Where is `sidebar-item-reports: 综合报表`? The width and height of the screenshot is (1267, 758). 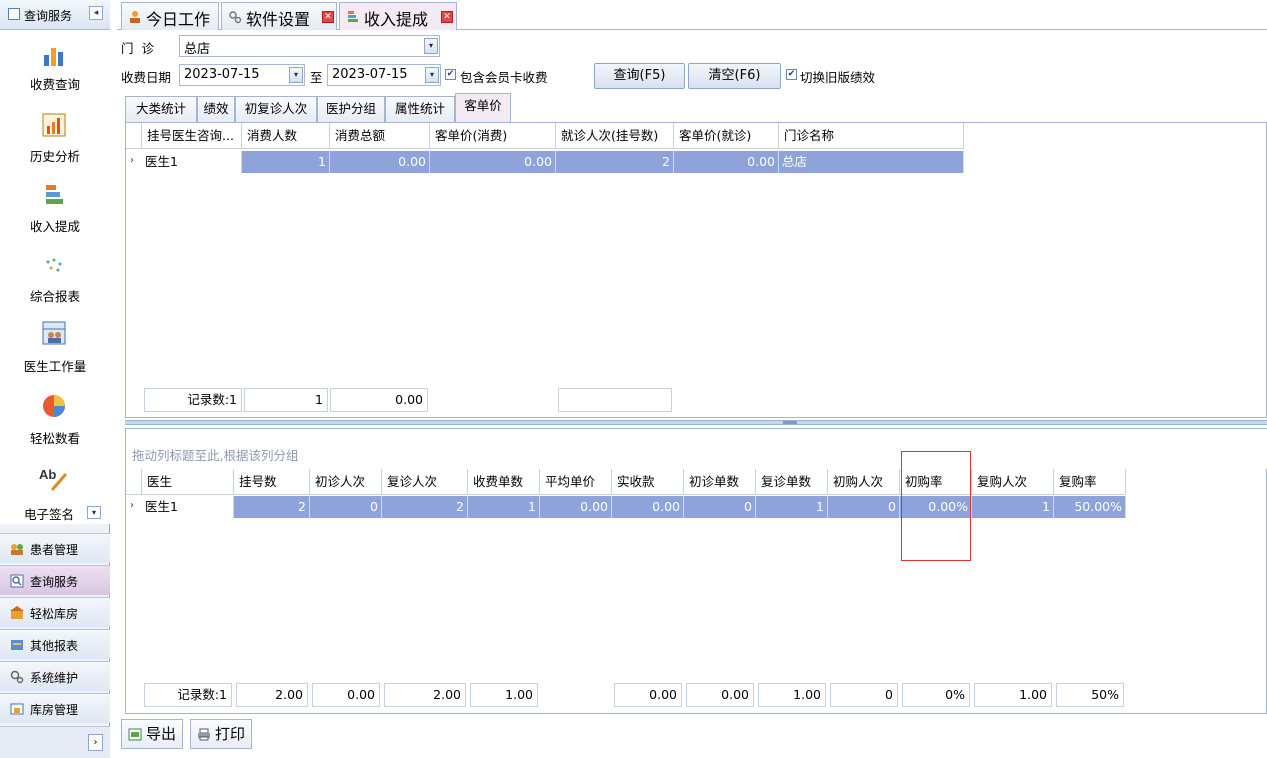 sidebar-item-reports: 综合报表 is located at coordinates (55, 283).